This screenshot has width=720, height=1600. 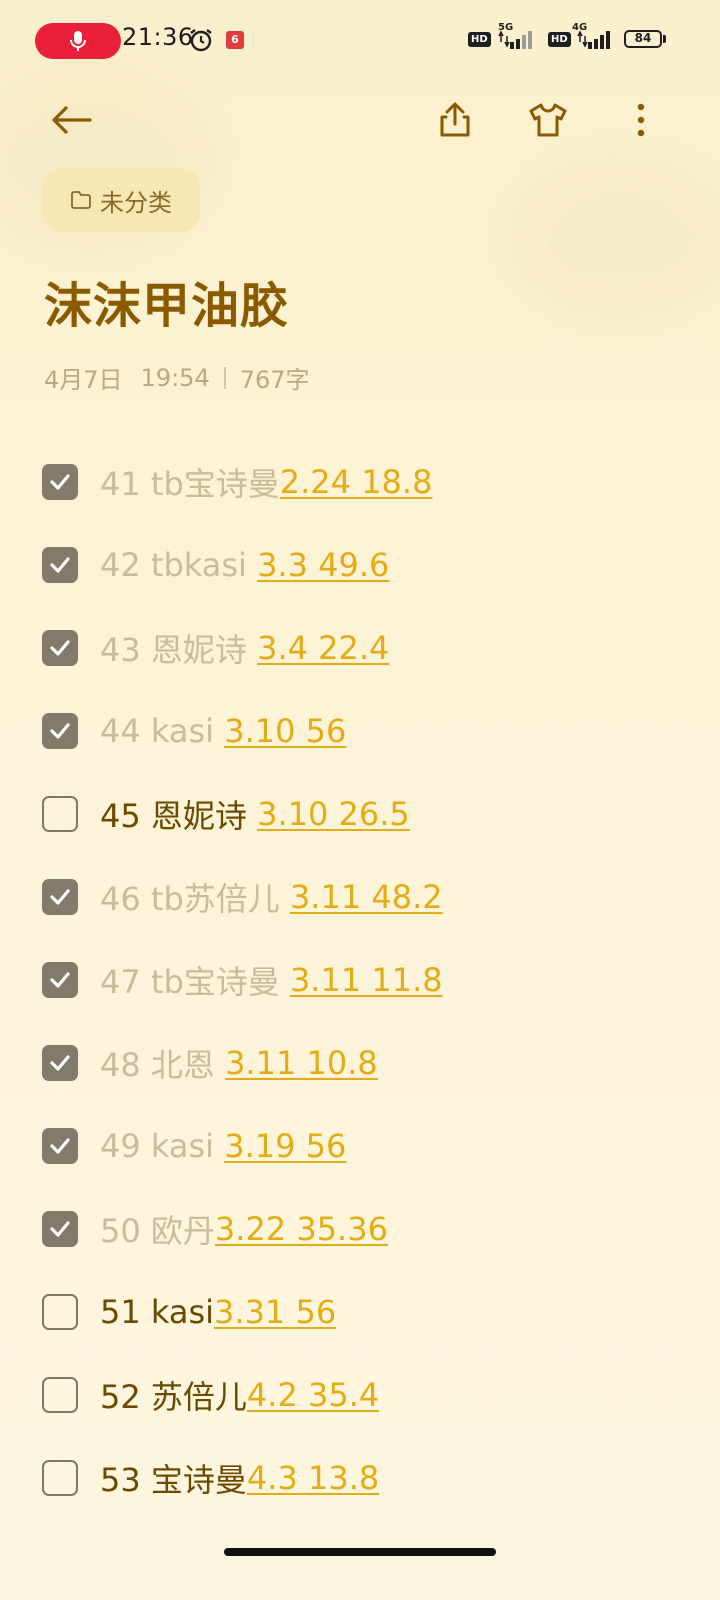 What do you see at coordinates (274, 380) in the screenshot?
I see `word-count: 767字` at bounding box center [274, 380].